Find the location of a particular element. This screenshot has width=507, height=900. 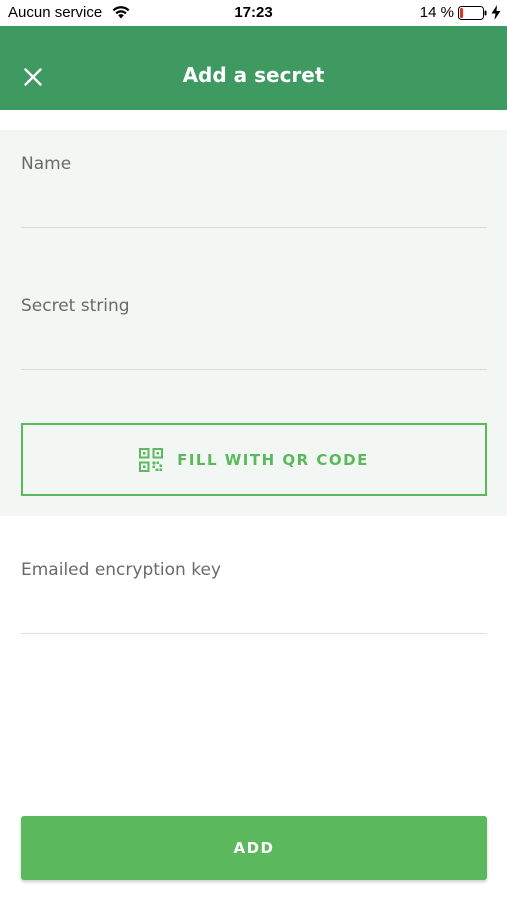

qr-code-icon is located at coordinates (151, 459).